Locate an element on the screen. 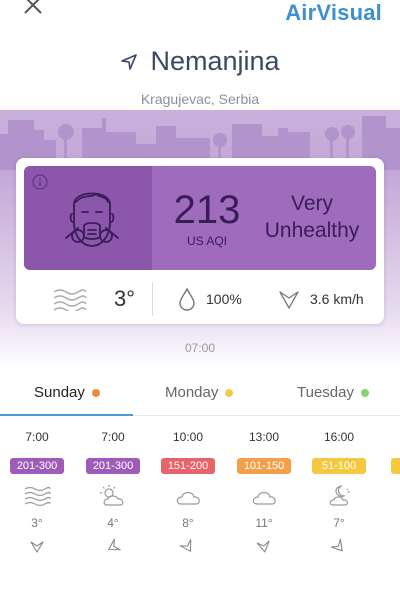 Image resolution: width=400 pixels, height=600 pixels. hourly-item: 7:00 201-300 4° is located at coordinates (113, 505).